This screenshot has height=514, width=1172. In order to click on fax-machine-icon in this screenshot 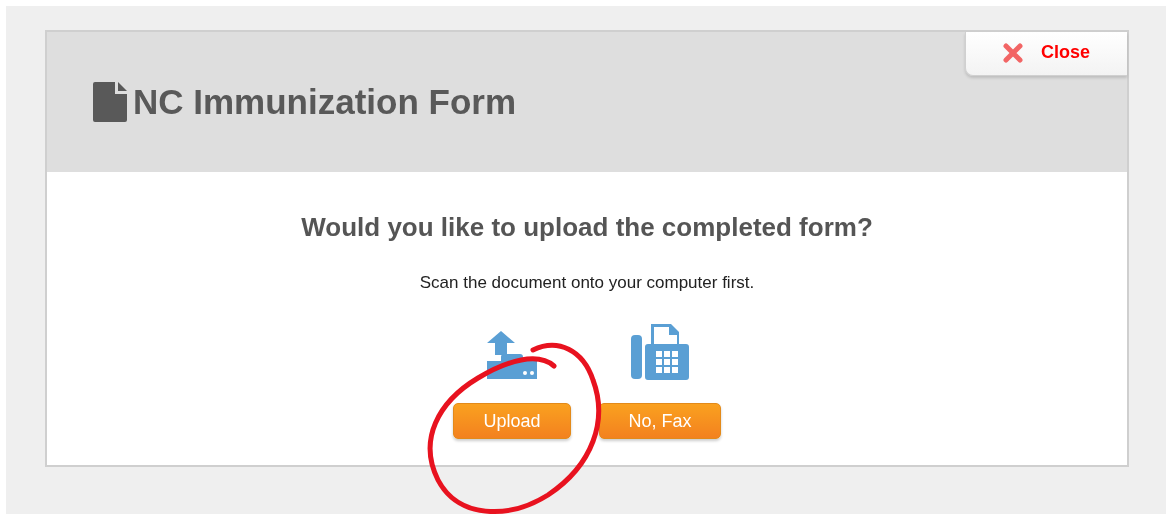, I will do `click(660, 352)`.